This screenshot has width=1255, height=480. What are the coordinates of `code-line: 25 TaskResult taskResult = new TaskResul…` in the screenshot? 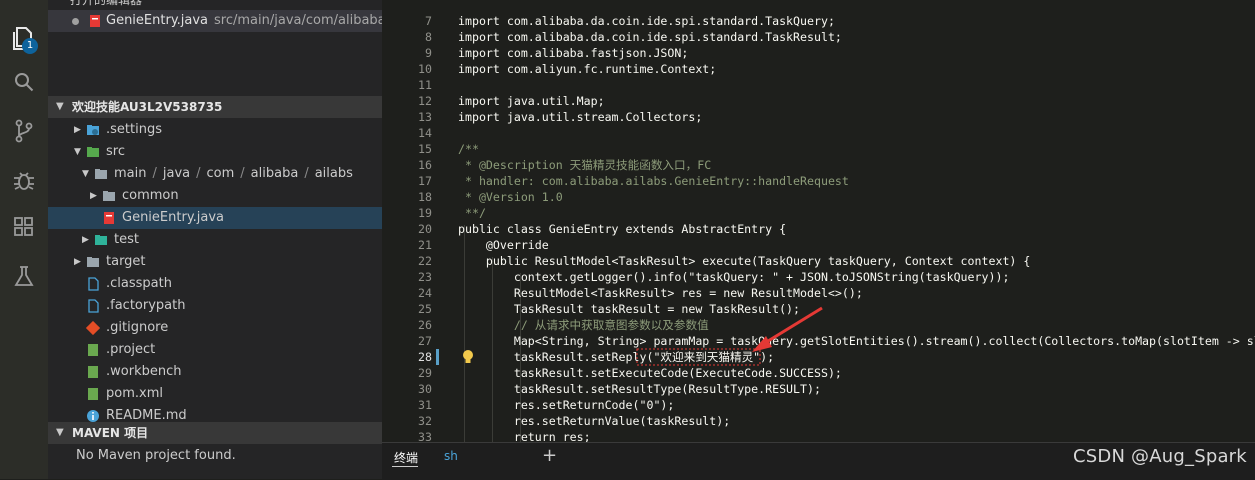 It's located at (818, 309).